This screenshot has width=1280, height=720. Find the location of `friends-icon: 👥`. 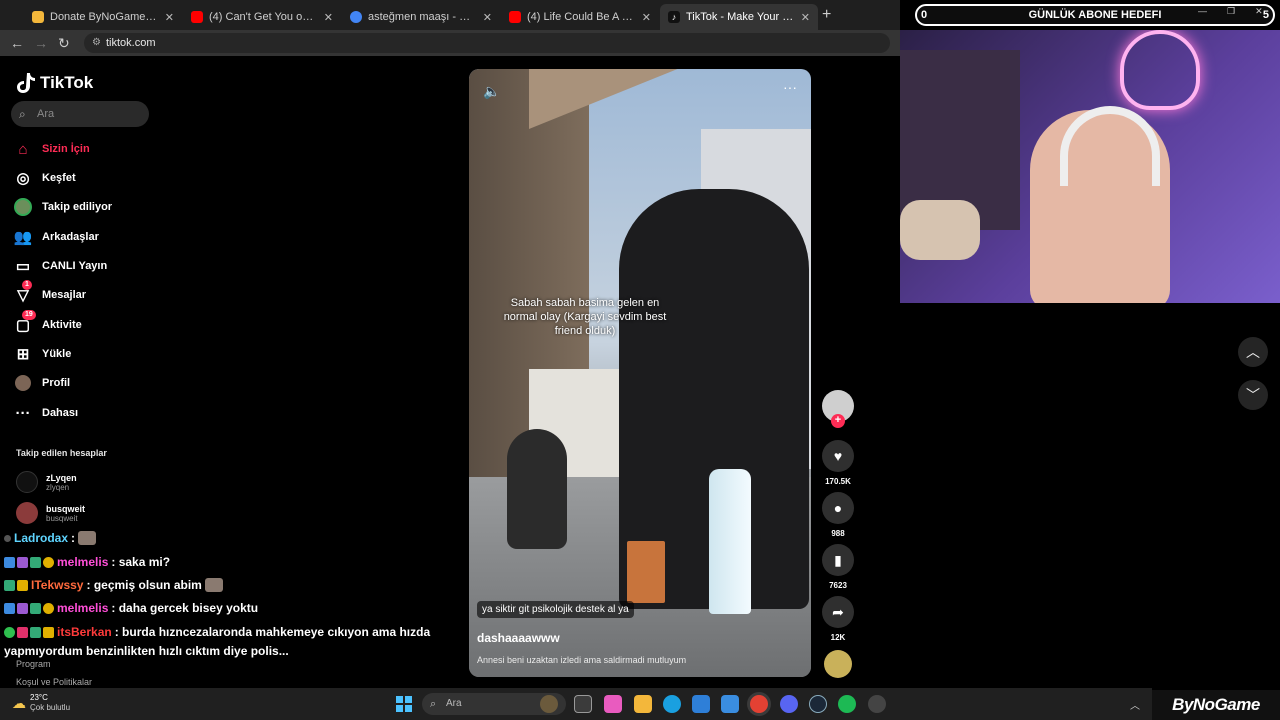

friends-icon: 👥 is located at coordinates (23, 237).